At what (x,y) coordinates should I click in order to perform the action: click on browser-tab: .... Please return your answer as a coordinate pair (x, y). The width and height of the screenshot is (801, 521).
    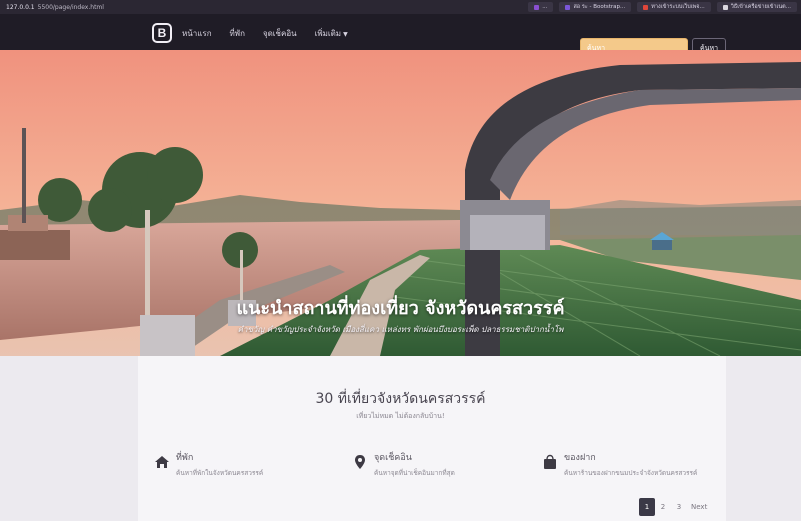
    Looking at the image, I should click on (541, 7).